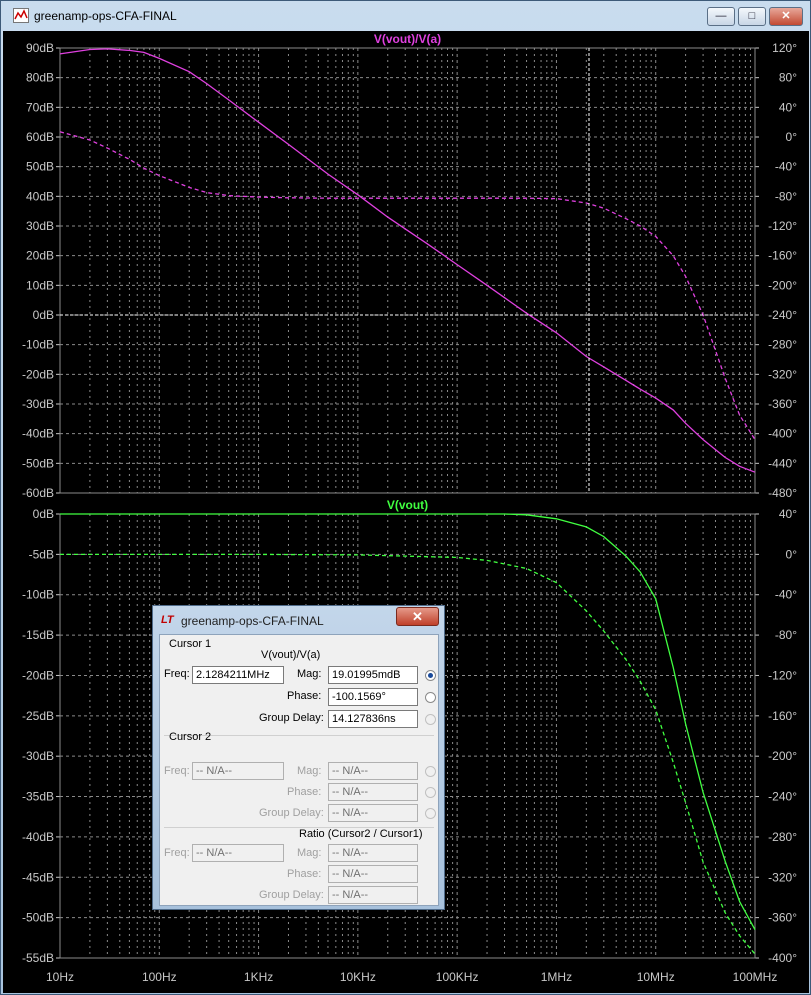 The image size is (811, 995). What do you see at coordinates (238, 771) in the screenshot?
I see `cursor2-freq-field: -- N/A--` at bounding box center [238, 771].